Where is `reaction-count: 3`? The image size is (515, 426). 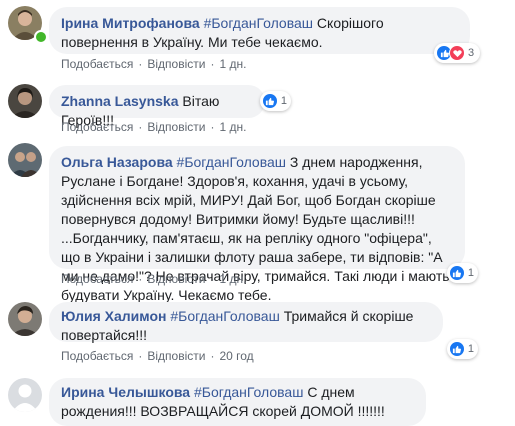 reaction-count: 3 is located at coordinates (471, 53).